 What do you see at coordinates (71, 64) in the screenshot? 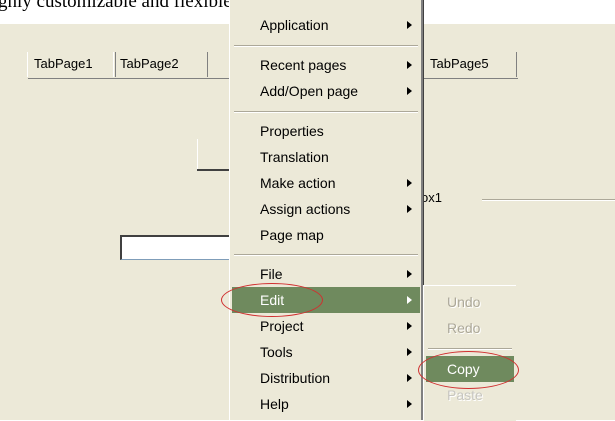
I see `tab-page1: TabPage1` at bounding box center [71, 64].